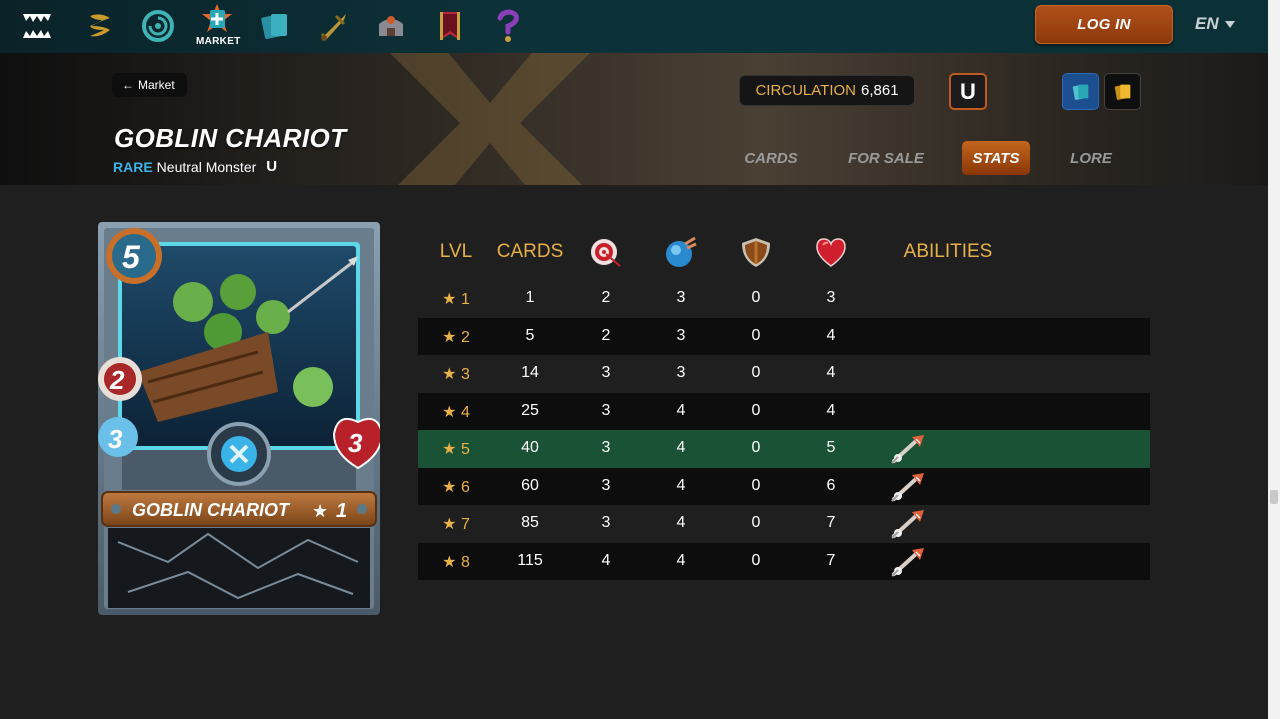  Describe the element at coordinates (334, 26) in the screenshot. I see `guild-icon` at that location.